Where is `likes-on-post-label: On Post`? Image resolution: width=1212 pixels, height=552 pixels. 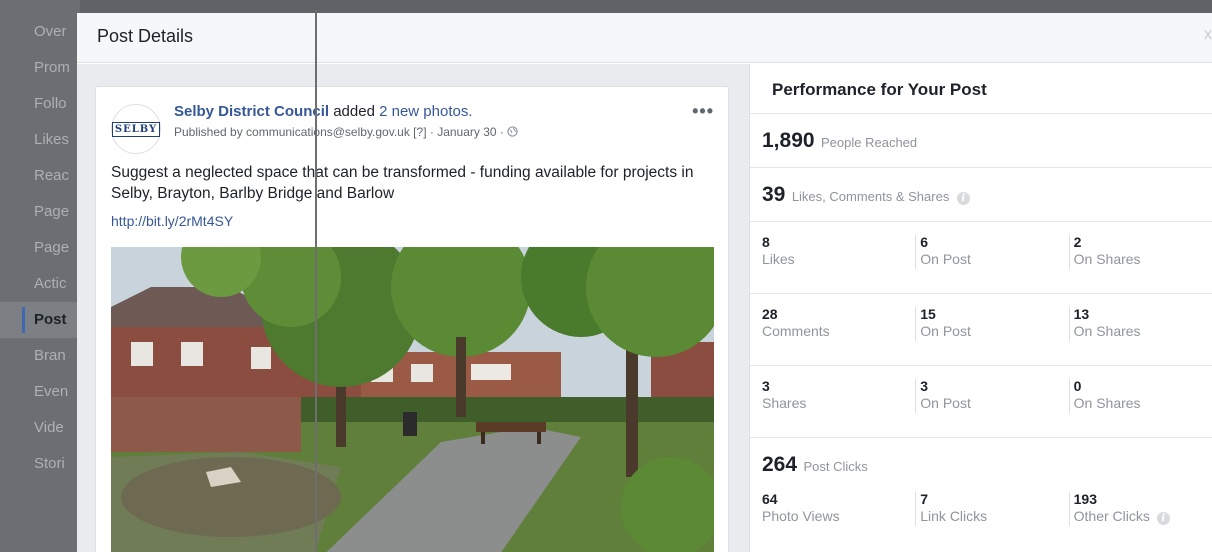 likes-on-post-label: On Post is located at coordinates (945, 259).